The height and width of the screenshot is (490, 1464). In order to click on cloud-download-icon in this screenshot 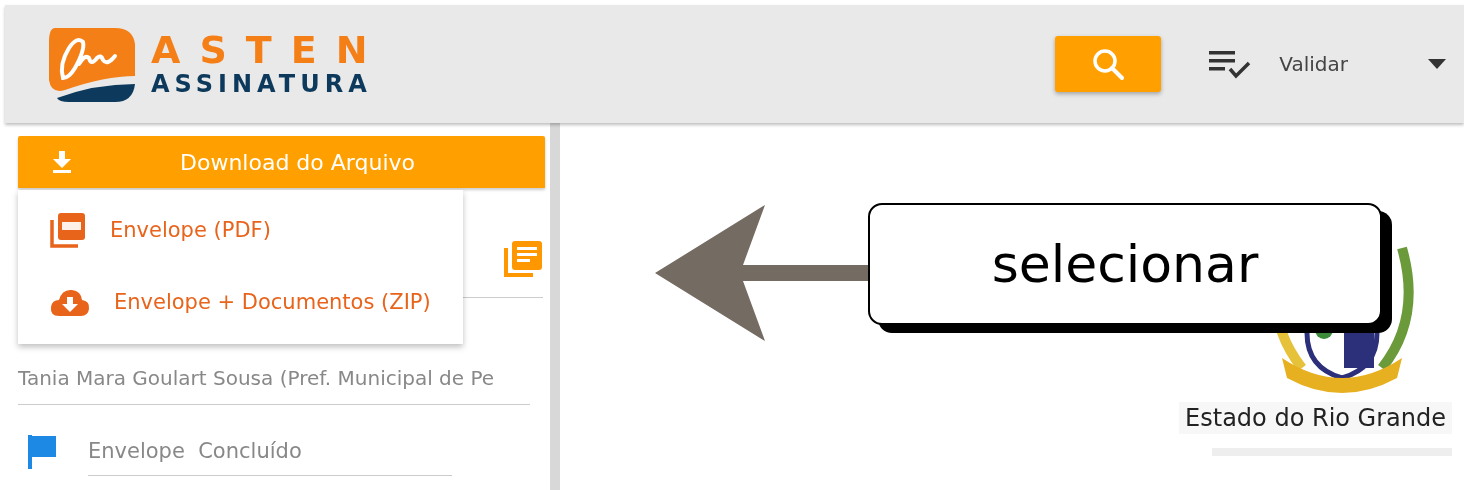, I will do `click(70, 302)`.